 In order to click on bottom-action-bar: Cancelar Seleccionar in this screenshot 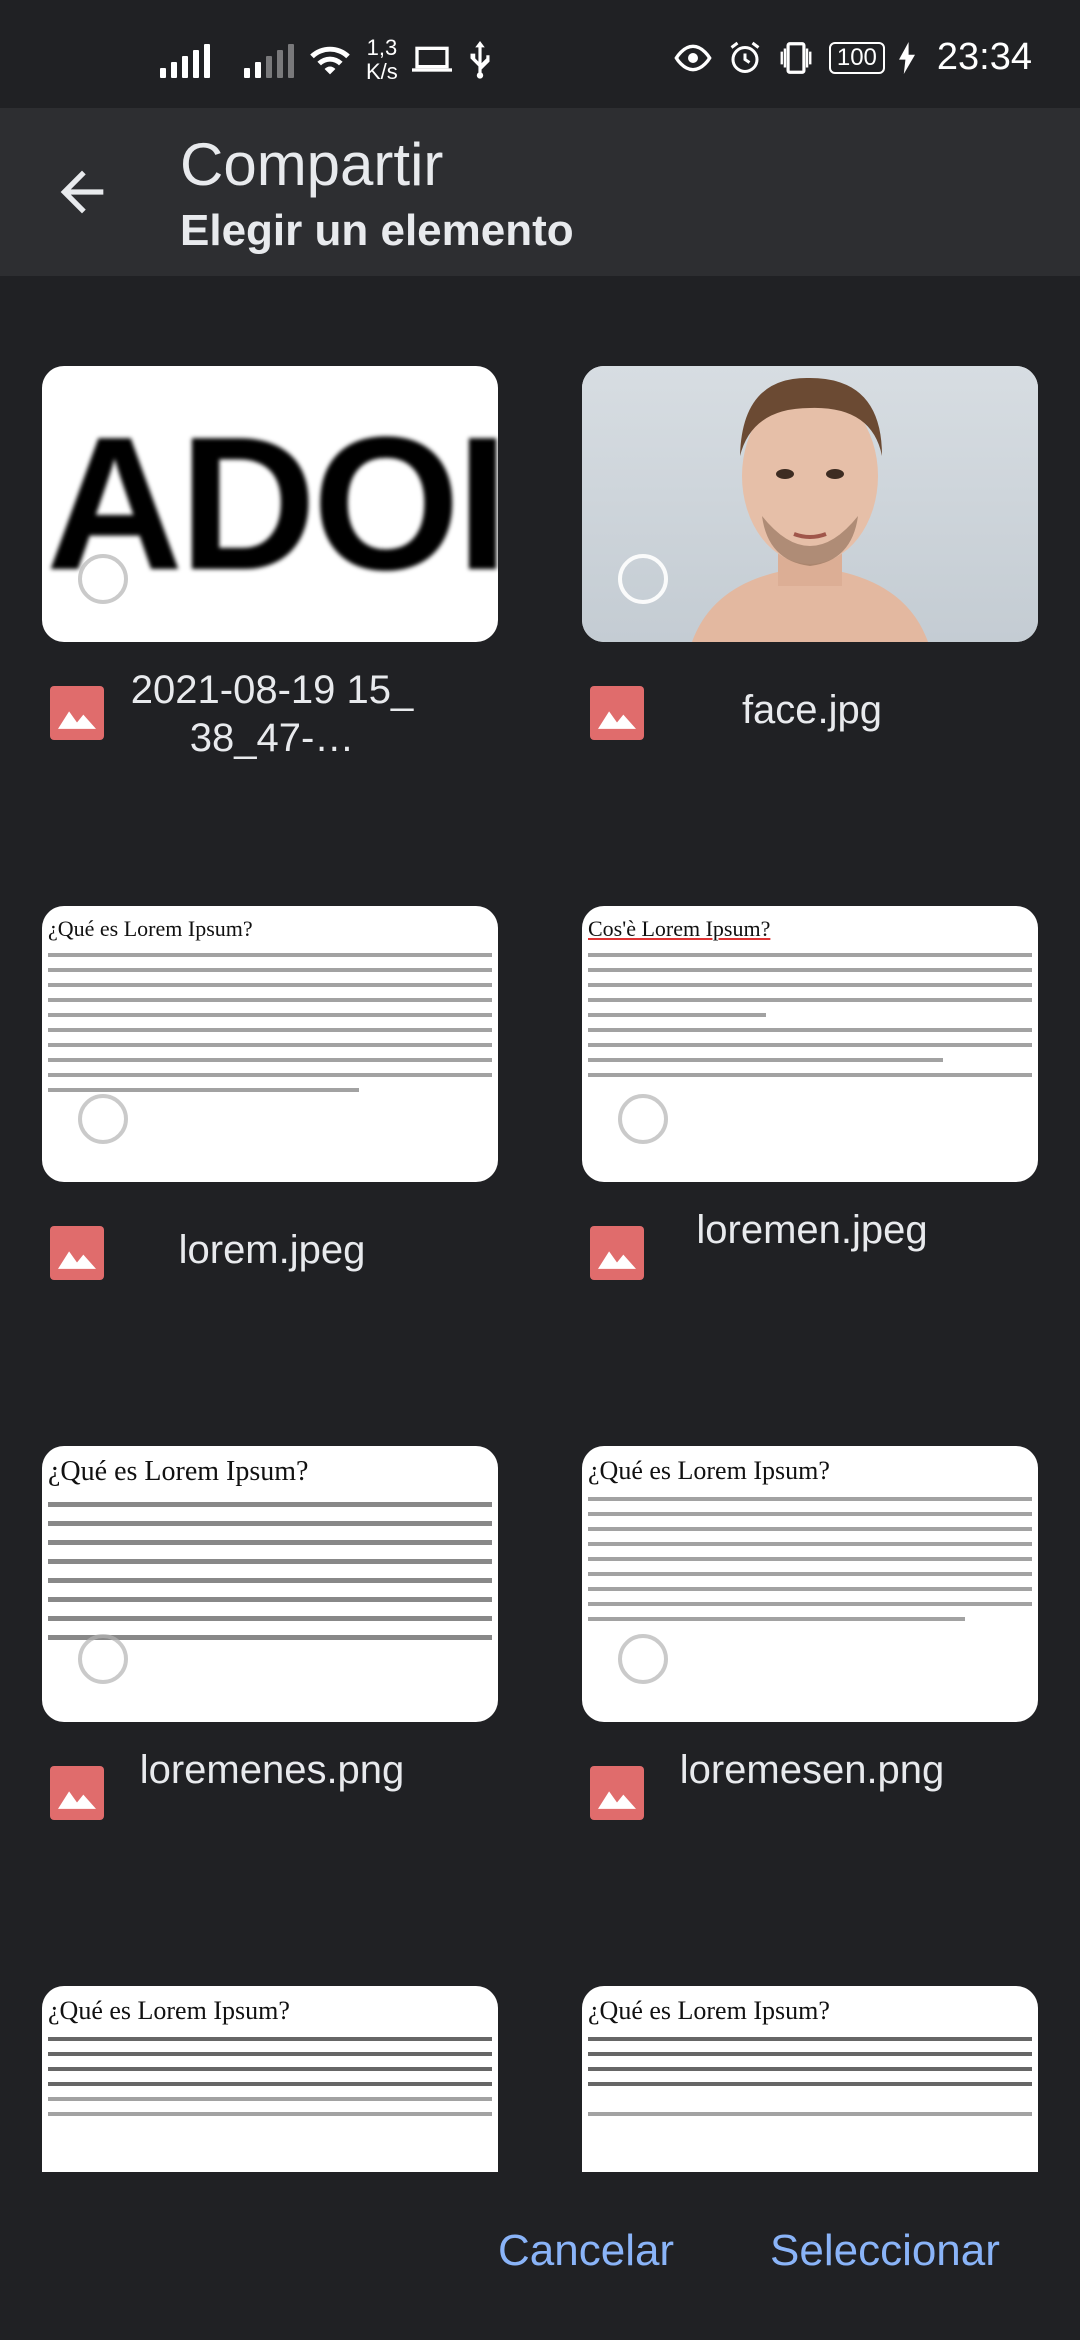, I will do `click(540, 2258)`.